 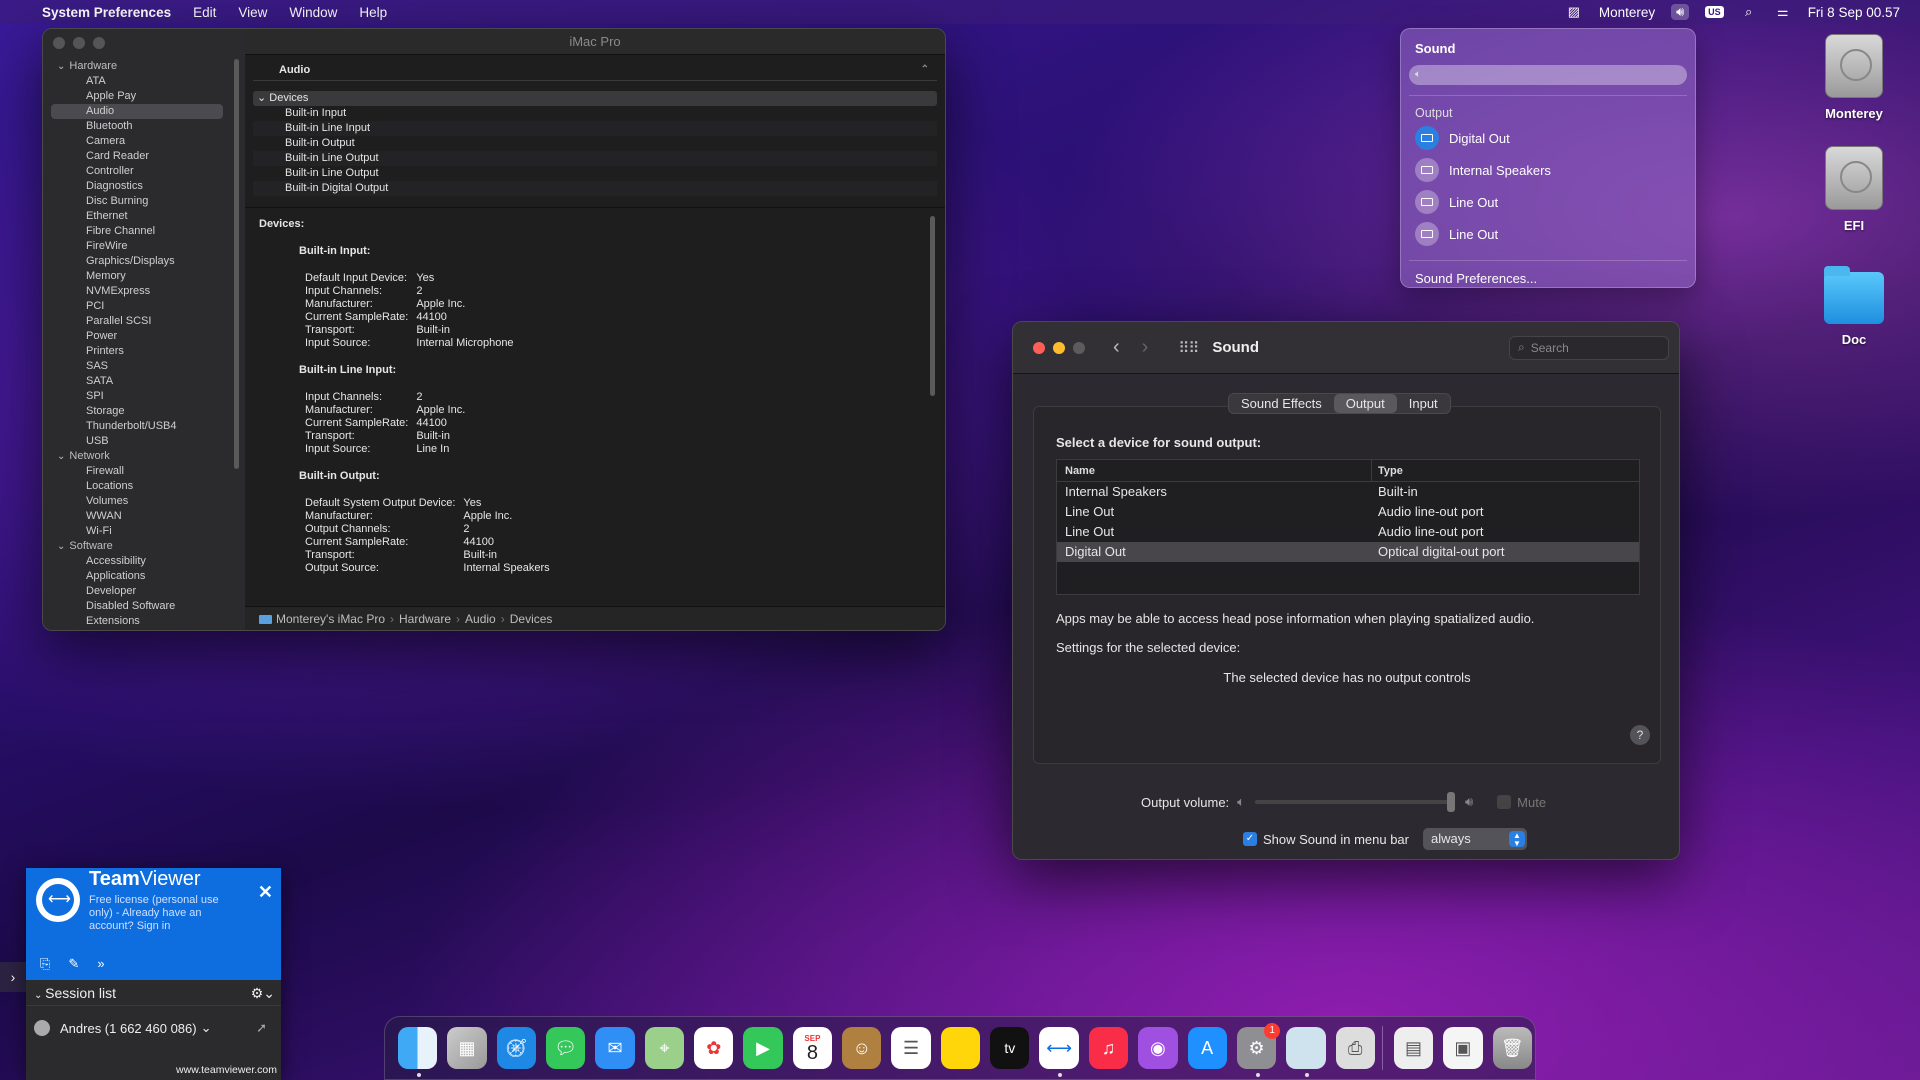 What do you see at coordinates (144, 261) in the screenshot?
I see `sidebar-item: Graphics/Displays` at bounding box center [144, 261].